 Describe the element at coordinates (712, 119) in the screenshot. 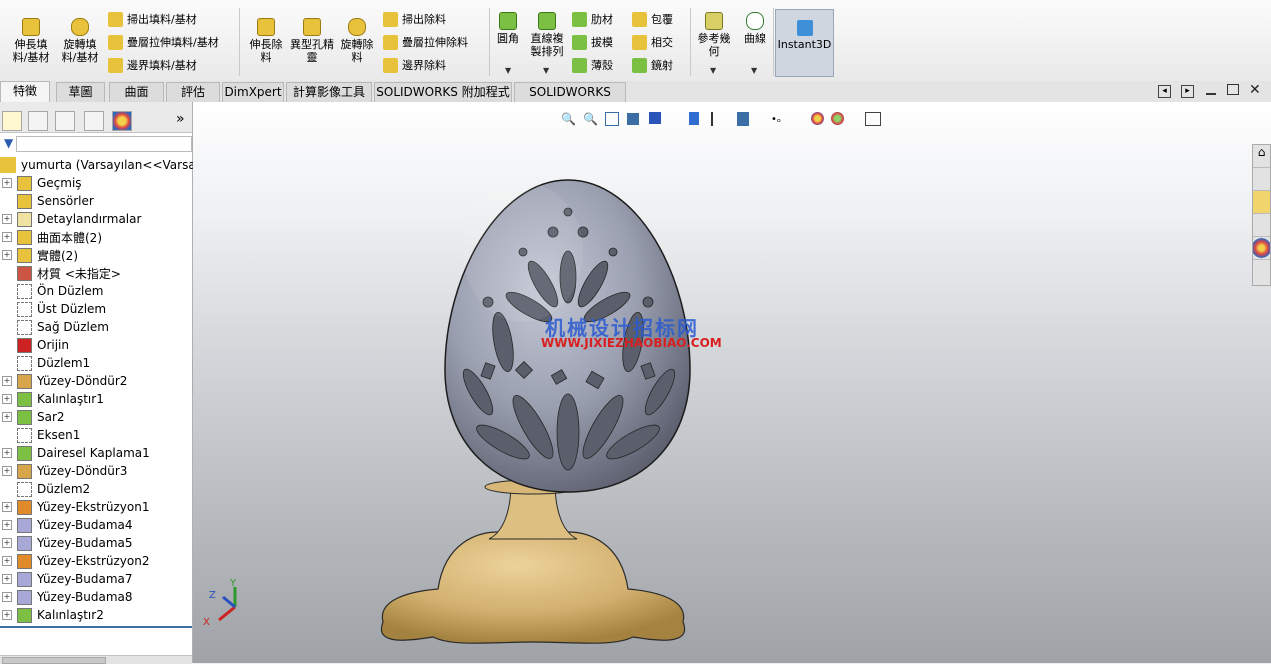

I see `hide-show-items-icon` at that location.